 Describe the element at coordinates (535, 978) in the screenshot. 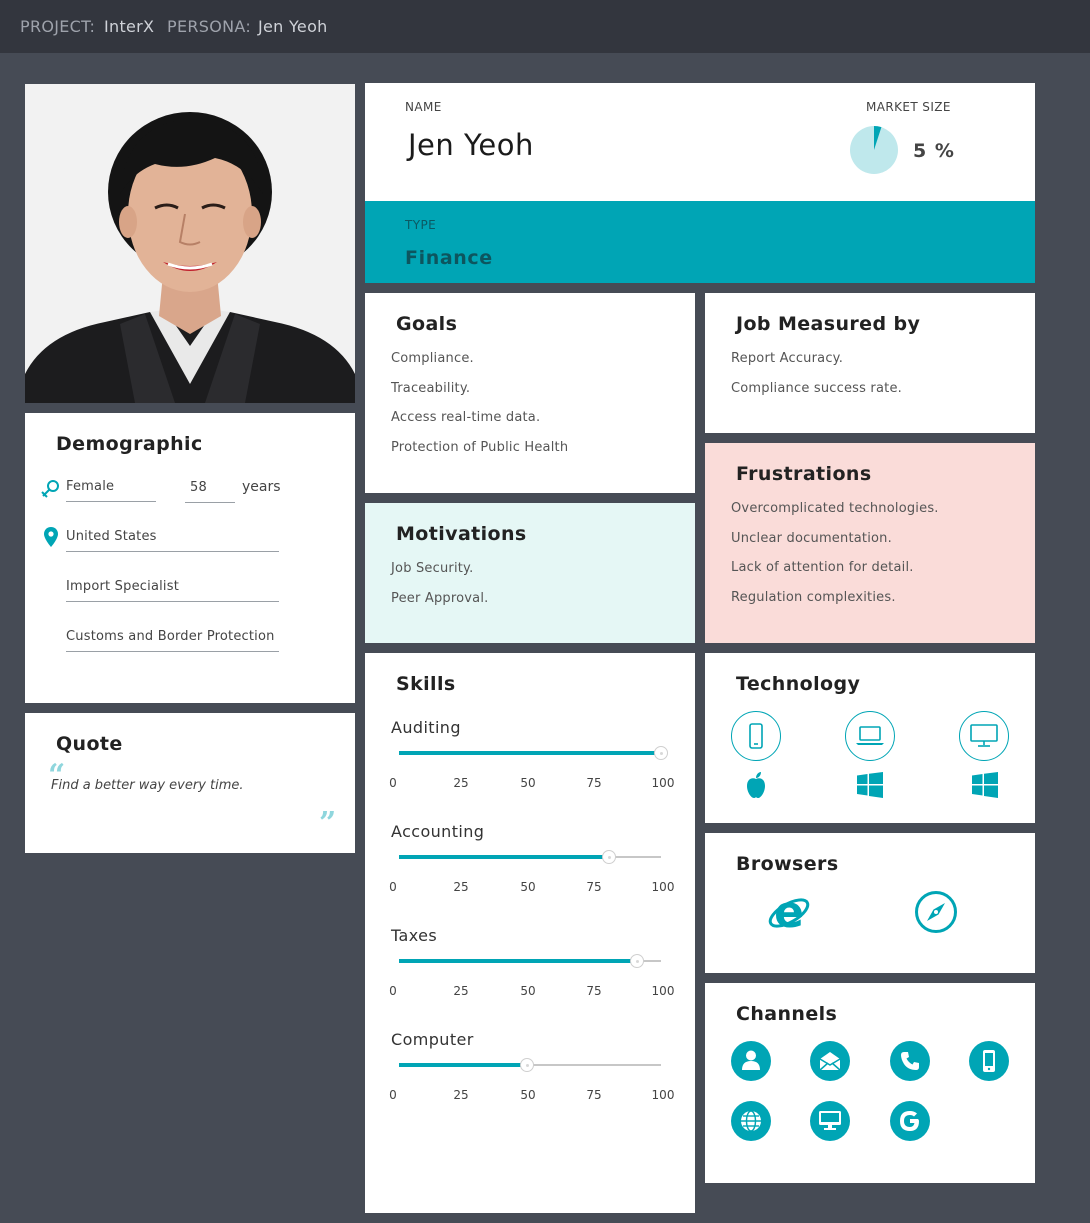

I see `skill-slider: Taxes 0 25 50 75 100` at that location.